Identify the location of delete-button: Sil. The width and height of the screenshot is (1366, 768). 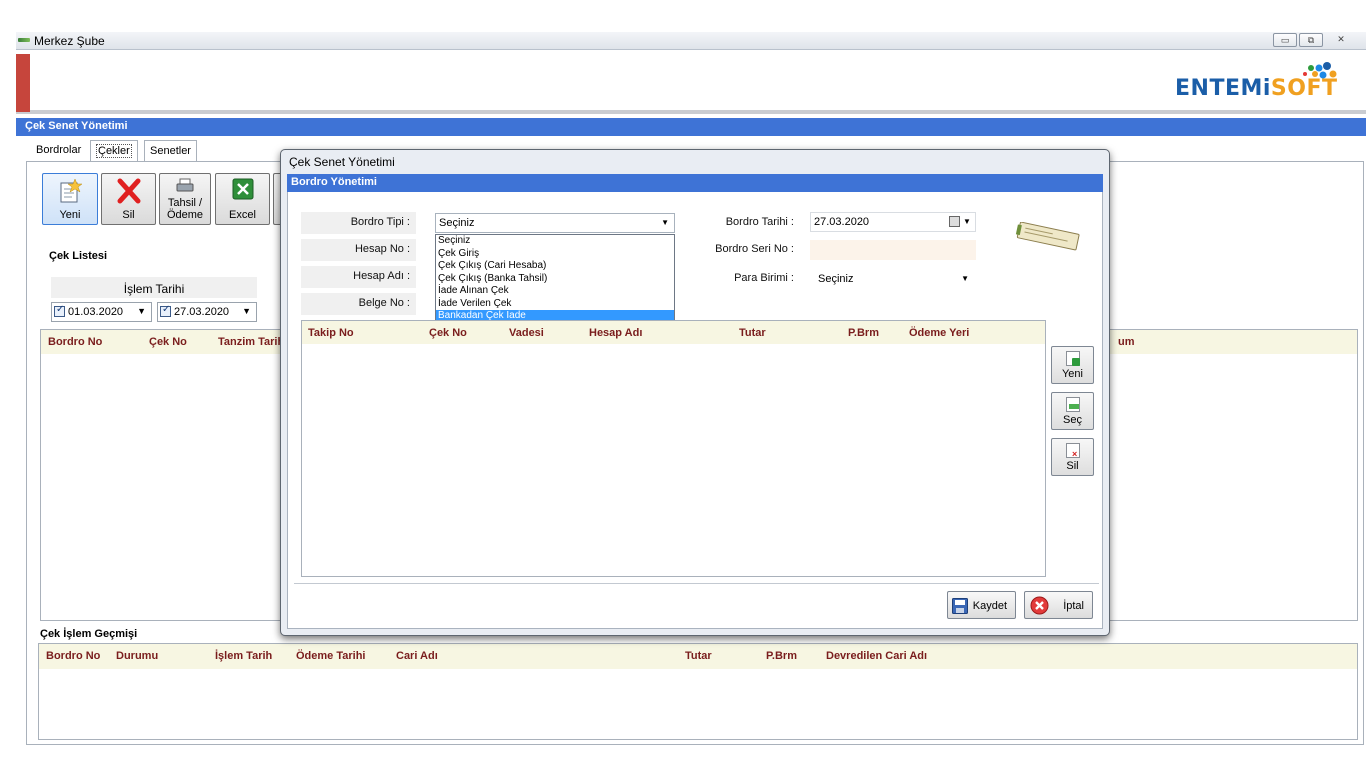
(128, 199).